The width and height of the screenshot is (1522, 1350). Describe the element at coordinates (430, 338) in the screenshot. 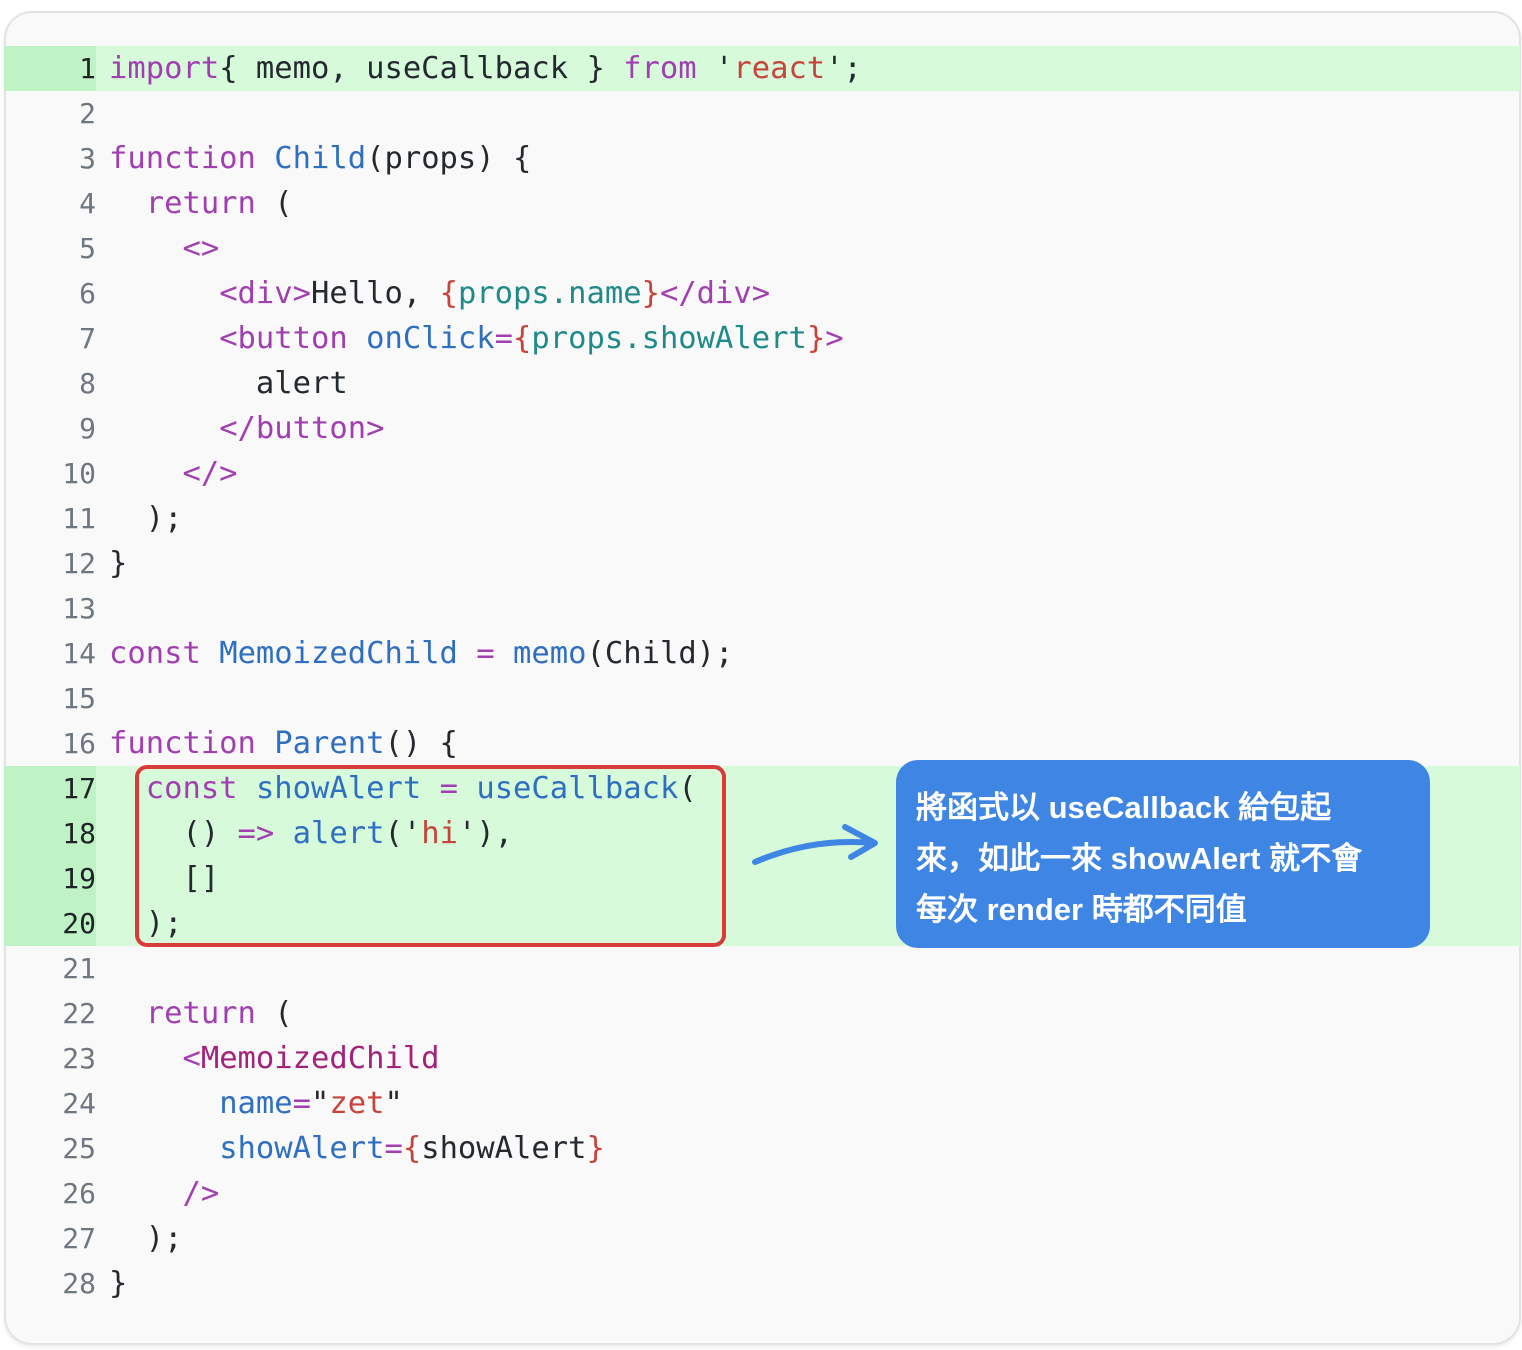

I see `code-token: onClick` at that location.